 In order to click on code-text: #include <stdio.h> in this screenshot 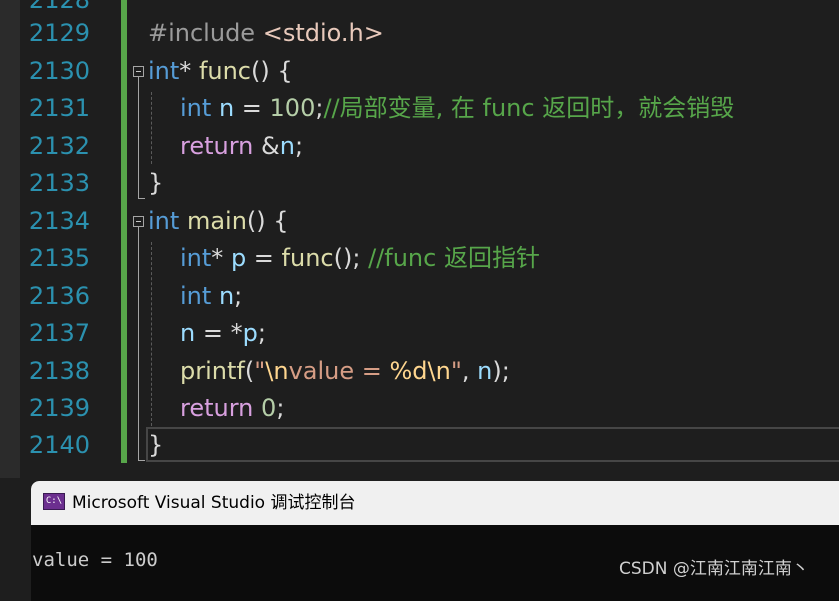, I will do `click(266, 33)`.